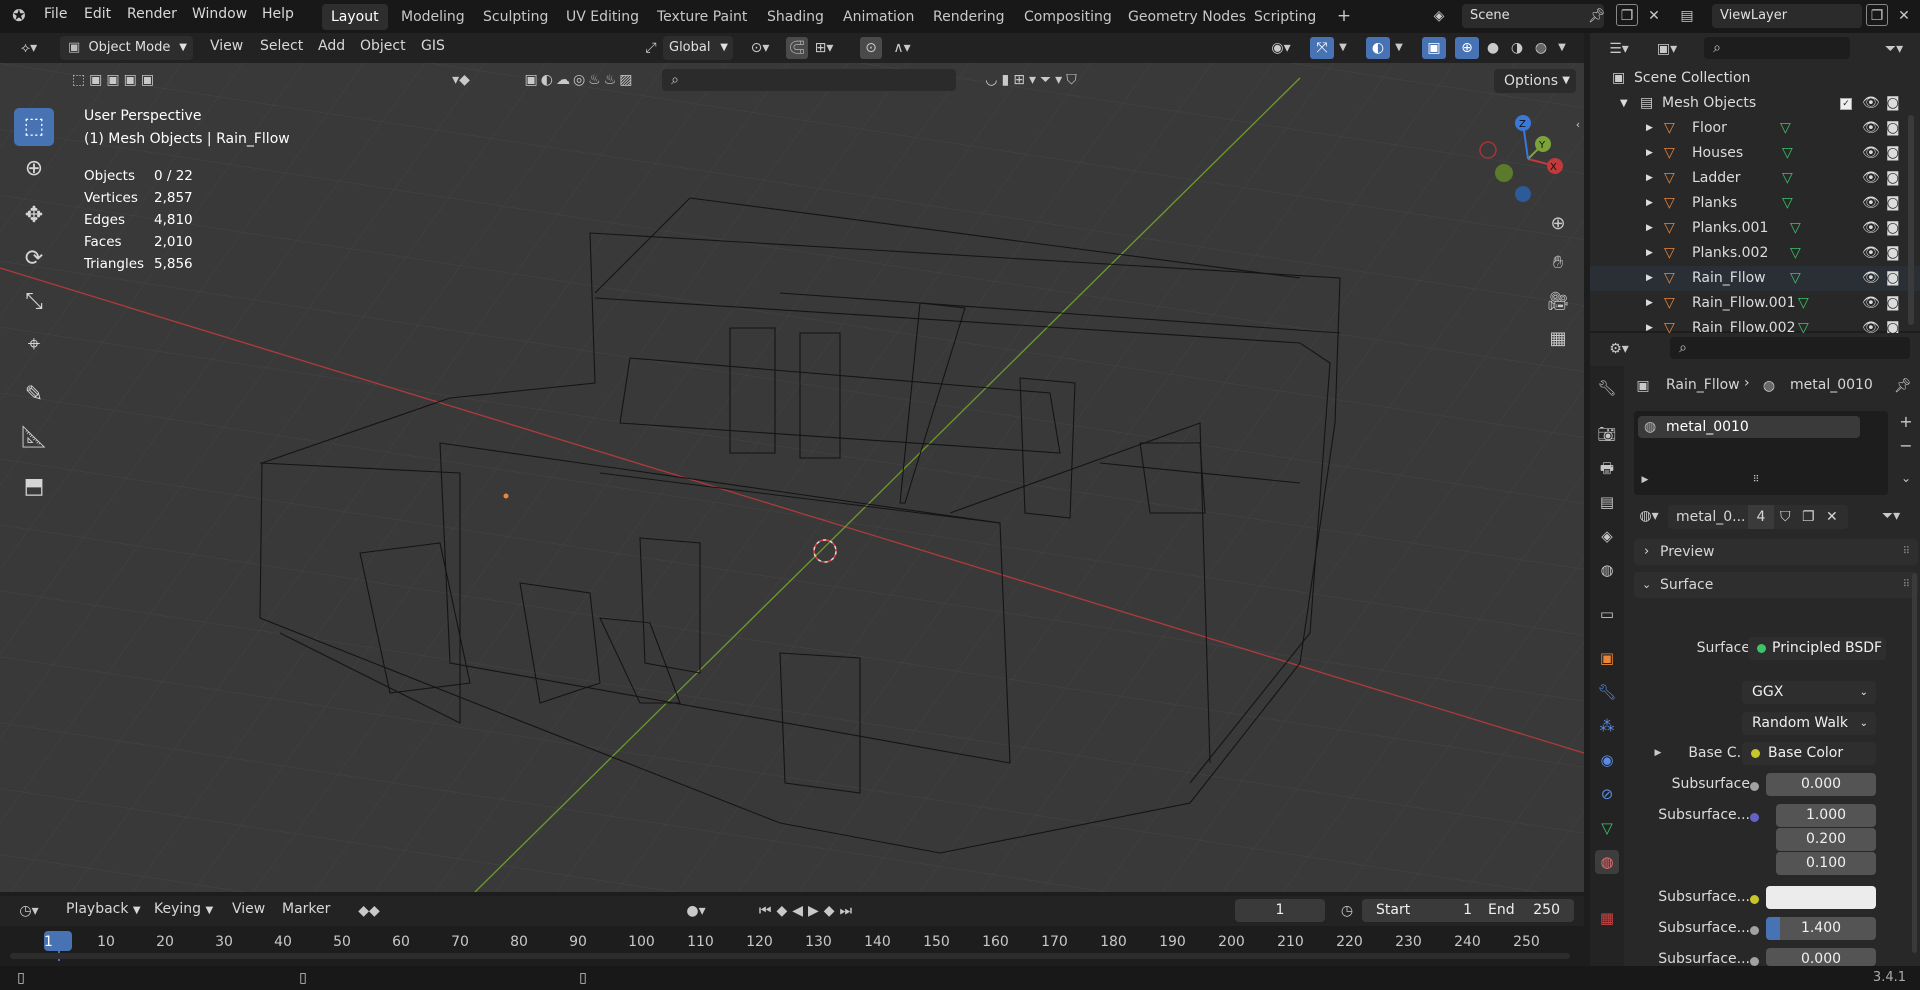 This screenshot has width=1920, height=990. What do you see at coordinates (1761, 453) in the screenshot?
I see `material-slot-list: ◍ metal_0010 ▶ ⠿` at bounding box center [1761, 453].